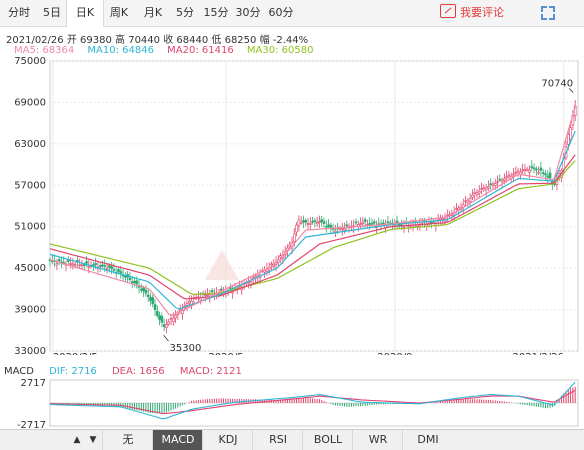 Image resolution: width=584 pixels, height=450 pixels. What do you see at coordinates (30, 227) in the screenshot?
I see `y-tick-label: 51000` at bounding box center [30, 227].